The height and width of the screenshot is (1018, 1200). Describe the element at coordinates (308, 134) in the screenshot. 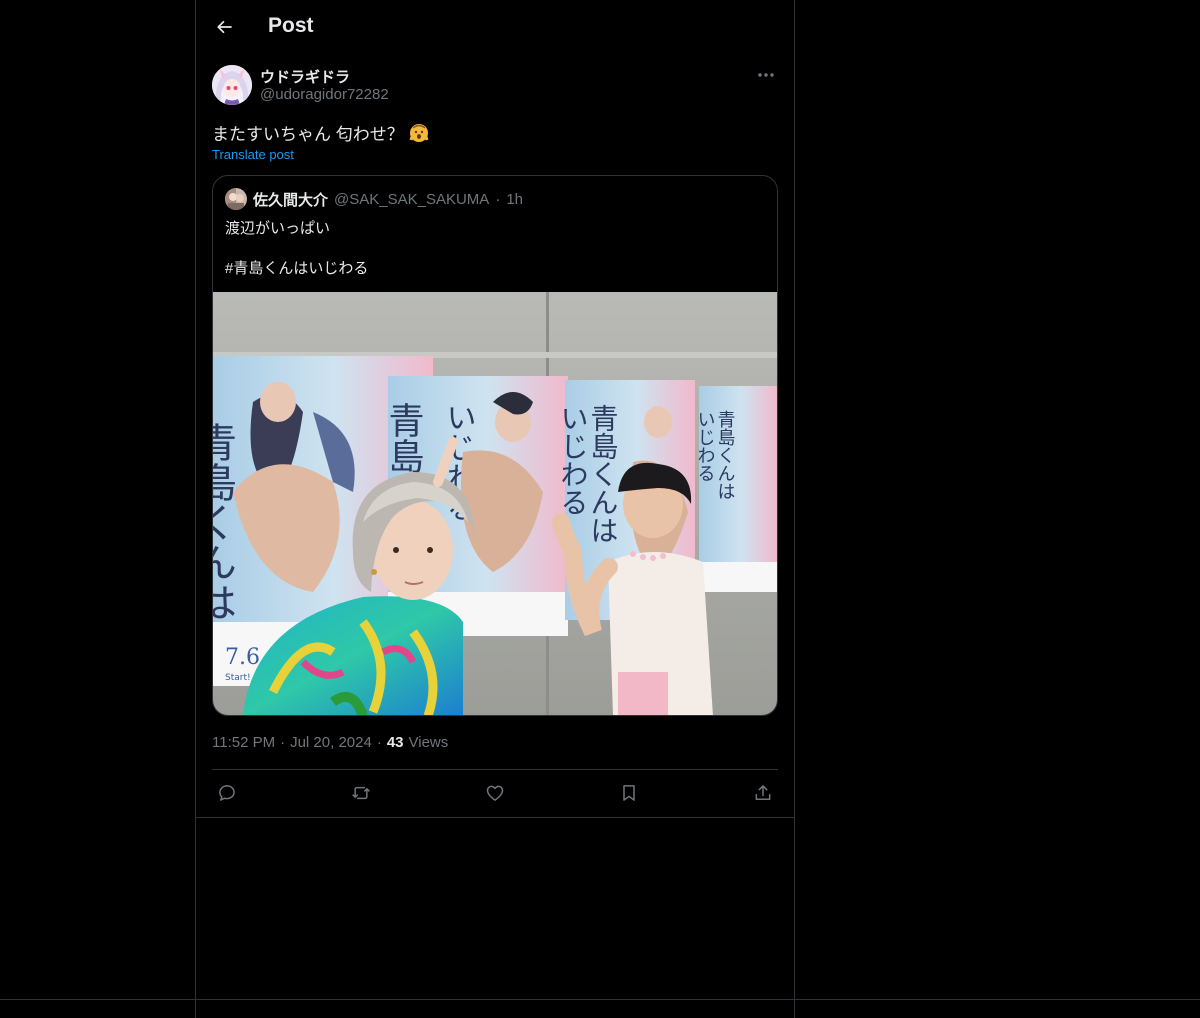

I see `post-text-content: またすいちゃん 匂わせ？` at that location.